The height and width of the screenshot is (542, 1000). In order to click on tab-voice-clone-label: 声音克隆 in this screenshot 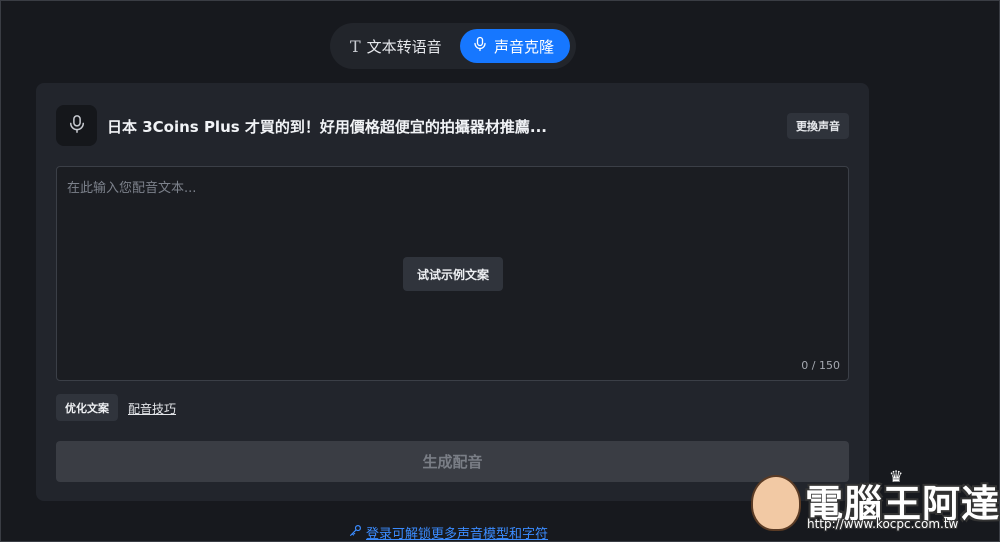, I will do `click(523, 46)`.